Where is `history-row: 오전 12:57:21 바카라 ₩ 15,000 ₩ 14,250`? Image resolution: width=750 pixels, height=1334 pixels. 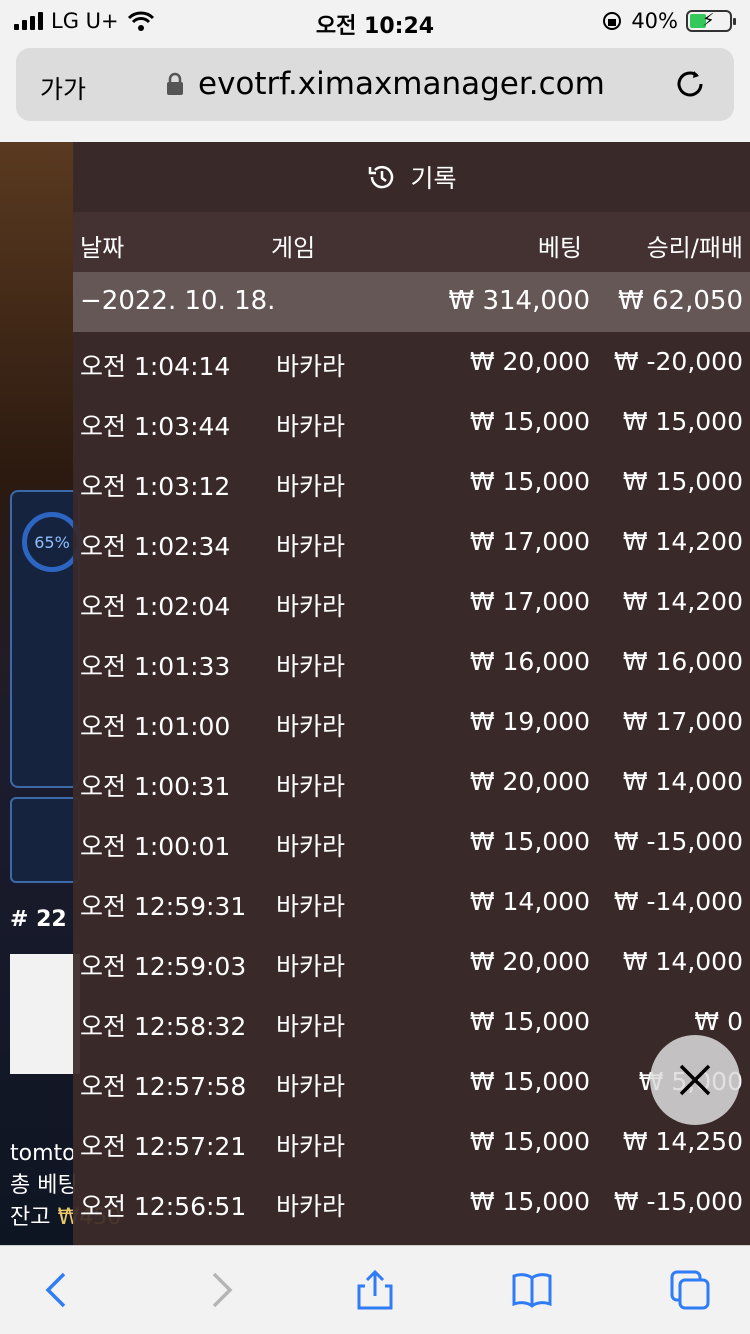 history-row: 오전 12:57:21 바카라 ₩ 15,000 ₩ 14,250 is located at coordinates (411, 1142).